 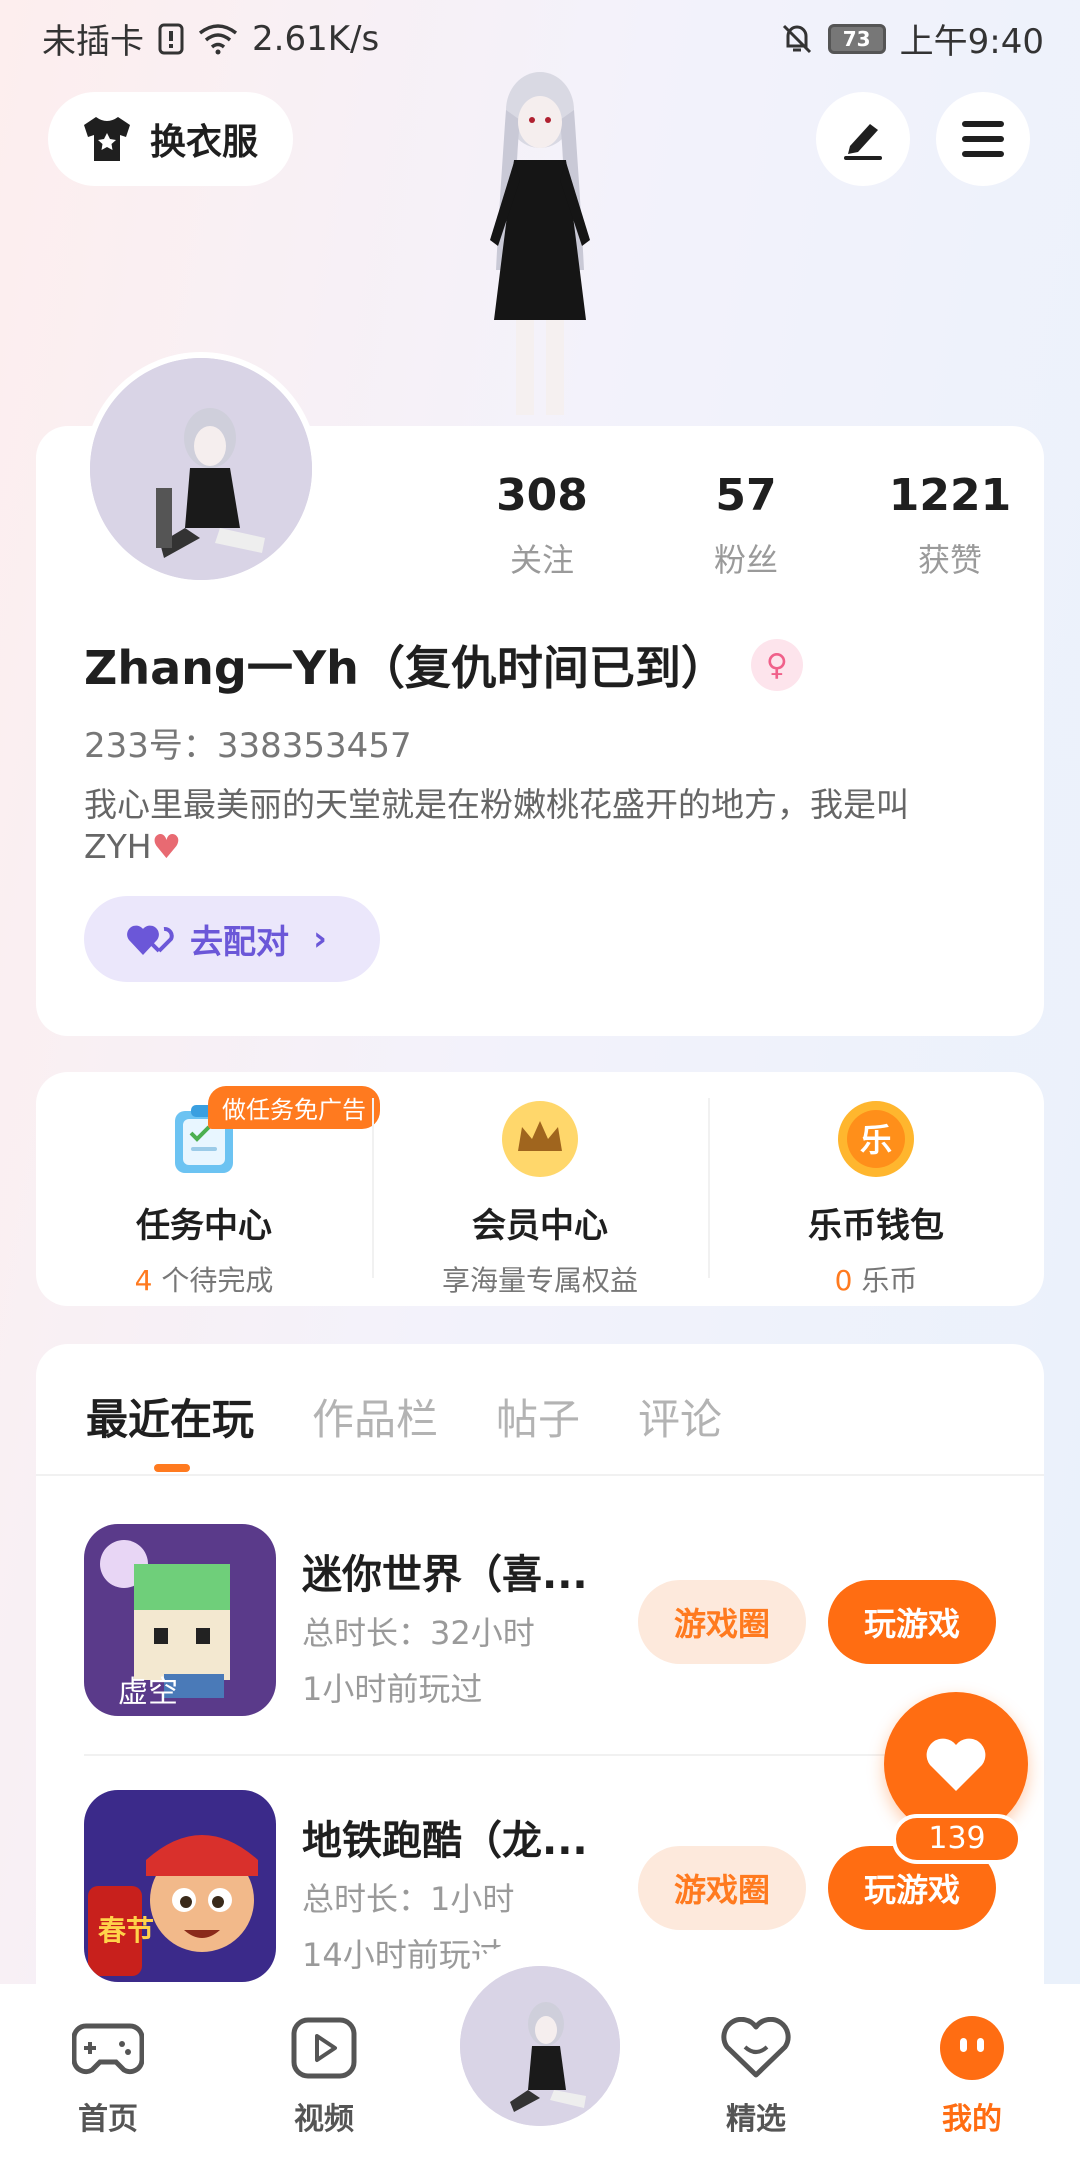 What do you see at coordinates (540, 1226) in the screenshot?
I see `member-center-title: 会员中心` at bounding box center [540, 1226].